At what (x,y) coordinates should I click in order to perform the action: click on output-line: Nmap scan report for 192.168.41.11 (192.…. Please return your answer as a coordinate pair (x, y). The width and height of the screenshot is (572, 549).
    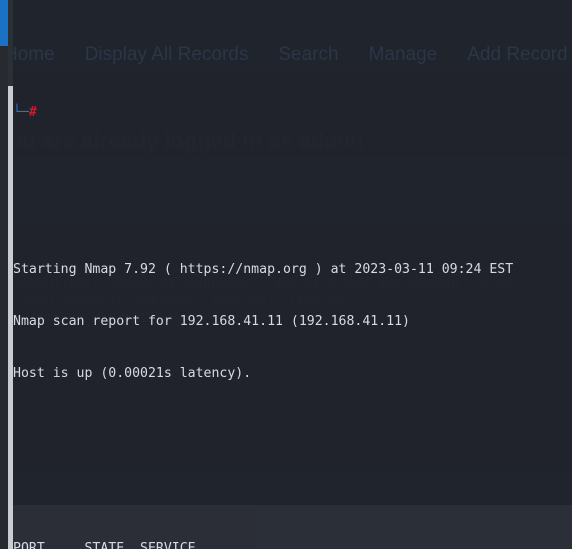
    Looking at the image, I should click on (211, 322).